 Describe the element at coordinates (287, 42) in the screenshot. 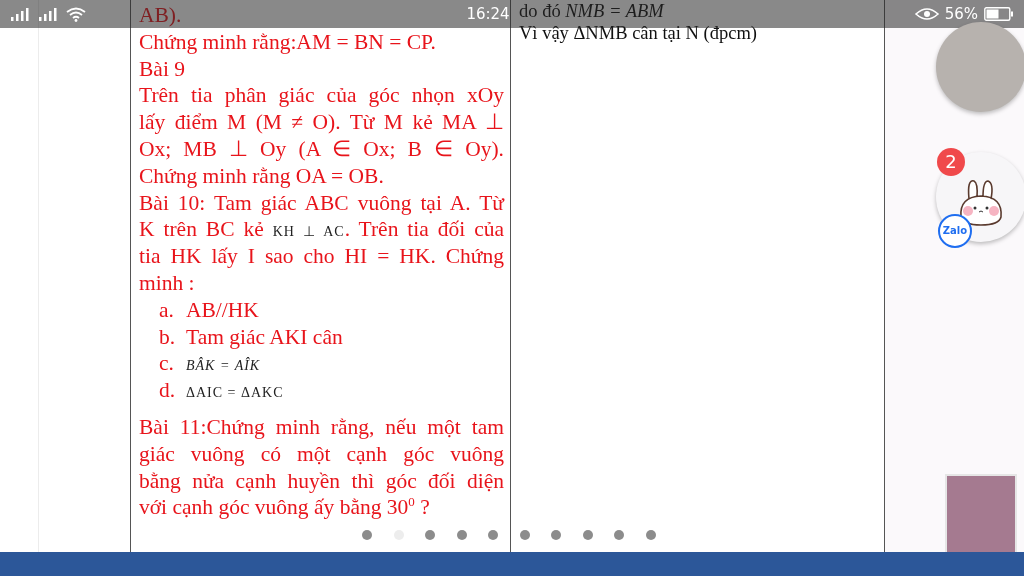

I see `text-line: Chứng minh rằng:AM = BN = CP.` at that location.